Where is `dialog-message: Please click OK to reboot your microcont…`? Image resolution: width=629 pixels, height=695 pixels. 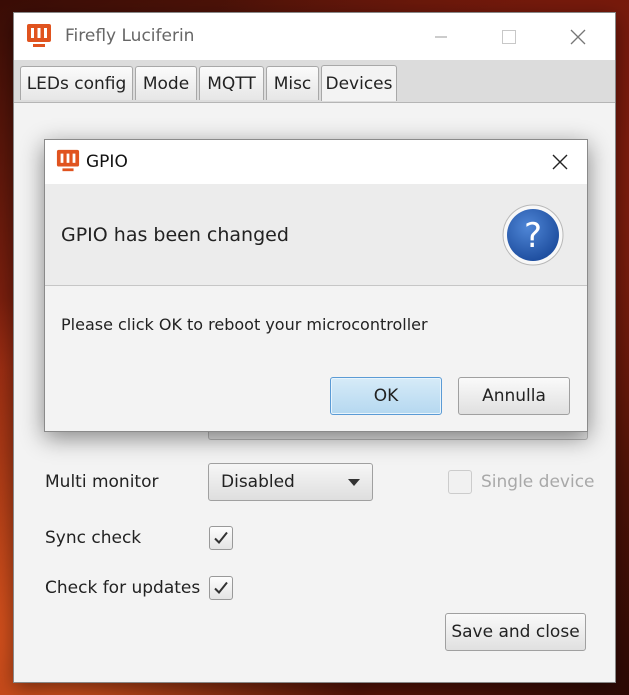 dialog-message: Please click OK to reboot your microcont… is located at coordinates (244, 324).